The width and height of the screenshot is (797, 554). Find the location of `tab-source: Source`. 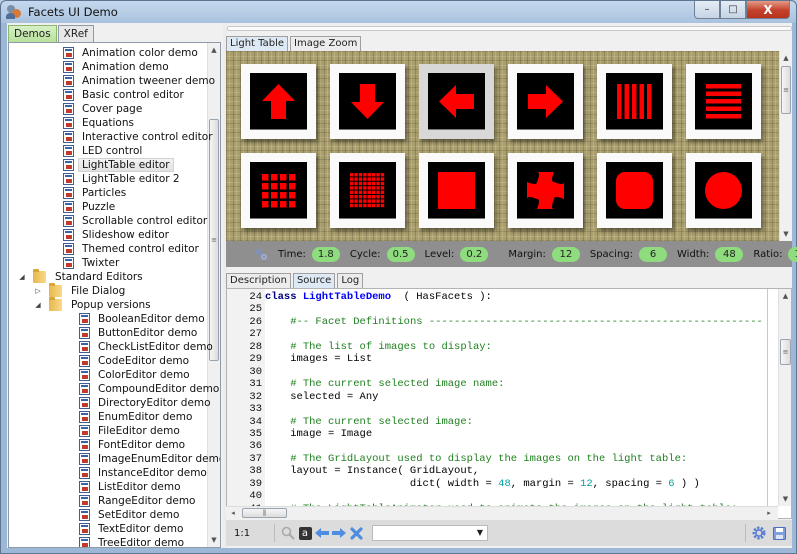

tab-source: Source is located at coordinates (314, 280).